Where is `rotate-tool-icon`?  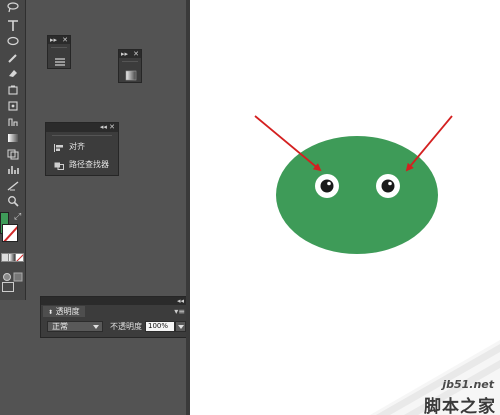
rotate-tool-icon is located at coordinates (13, 90).